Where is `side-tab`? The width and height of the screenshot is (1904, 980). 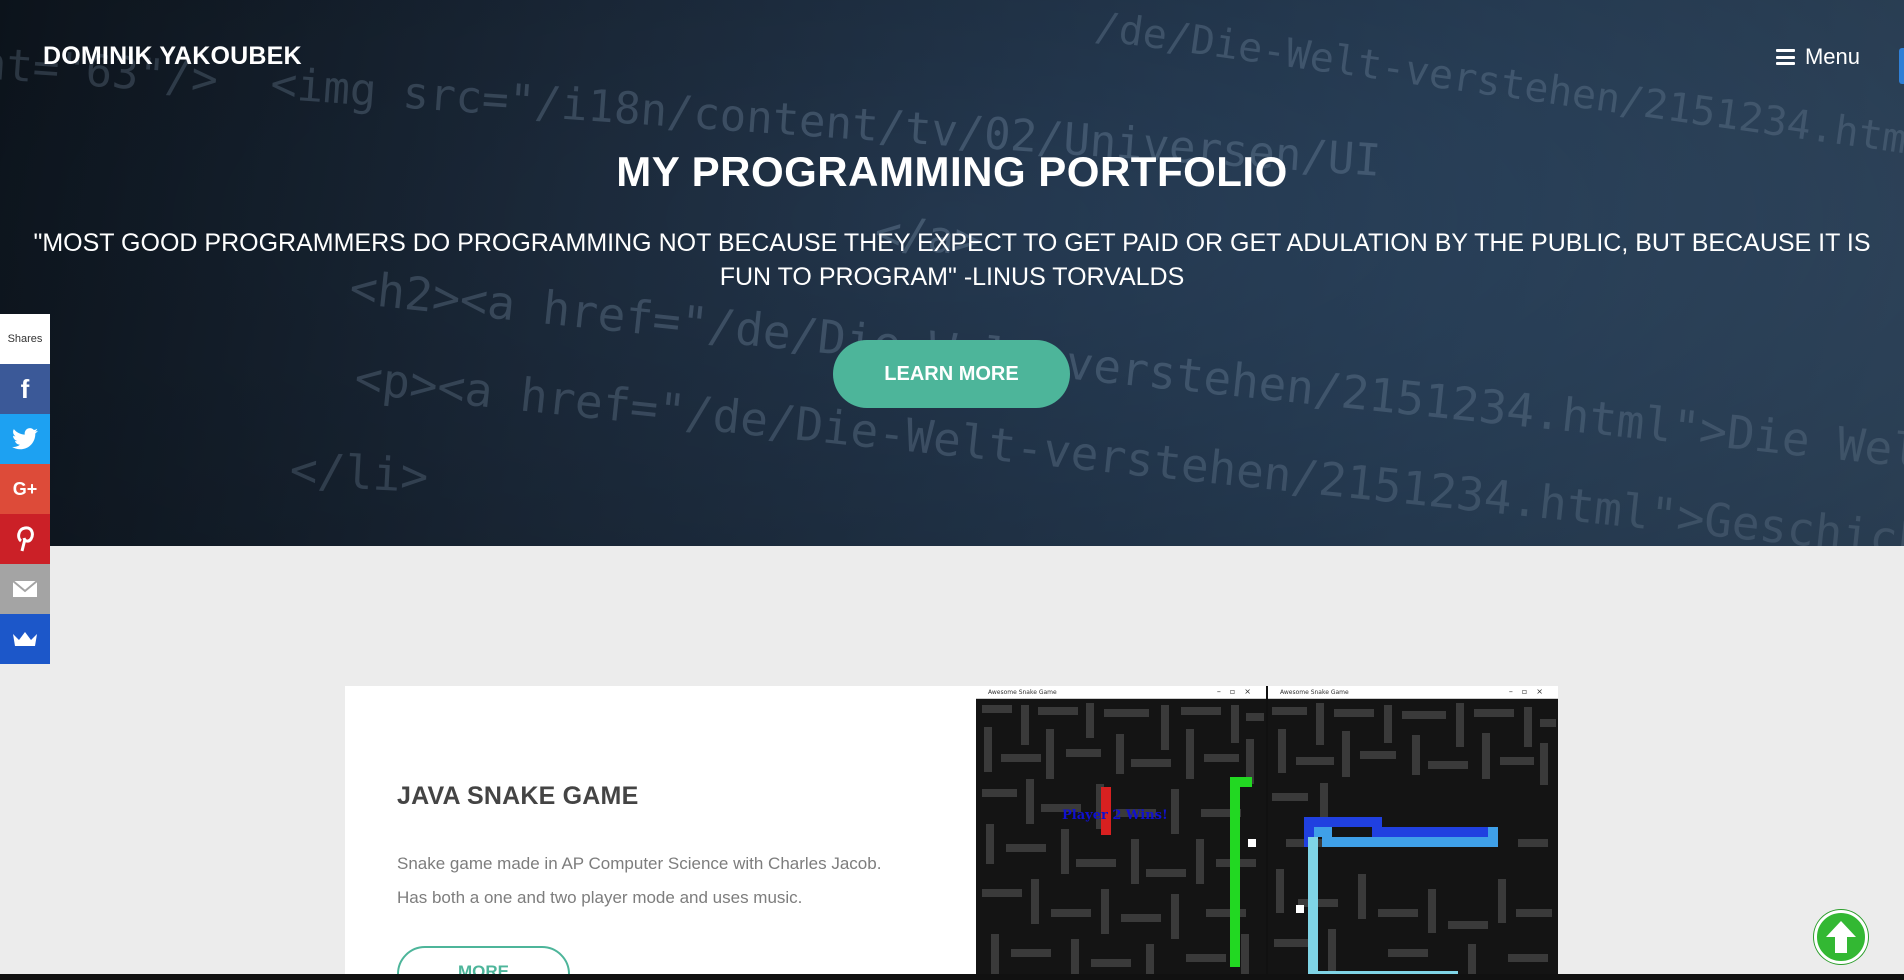
side-tab is located at coordinates (1901, 66).